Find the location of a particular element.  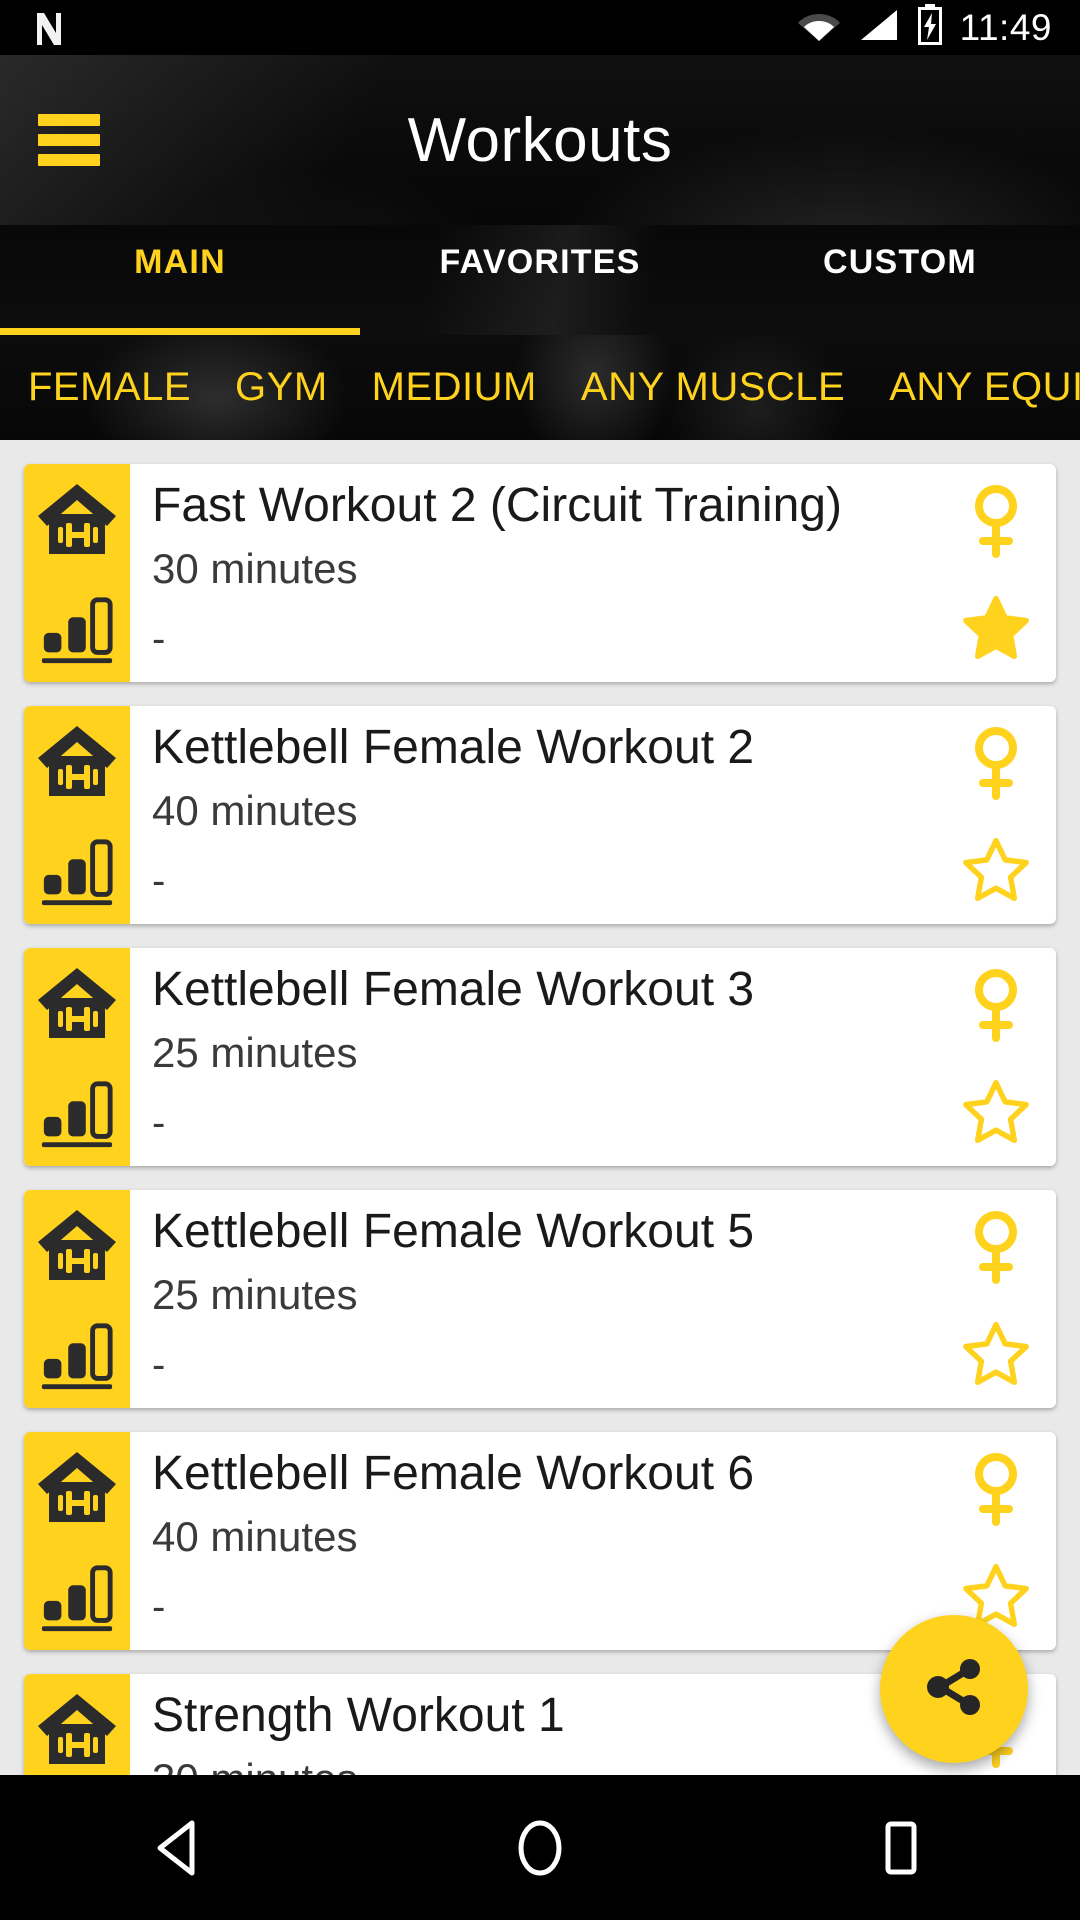

android-nav-bar is located at coordinates (540, 1847).